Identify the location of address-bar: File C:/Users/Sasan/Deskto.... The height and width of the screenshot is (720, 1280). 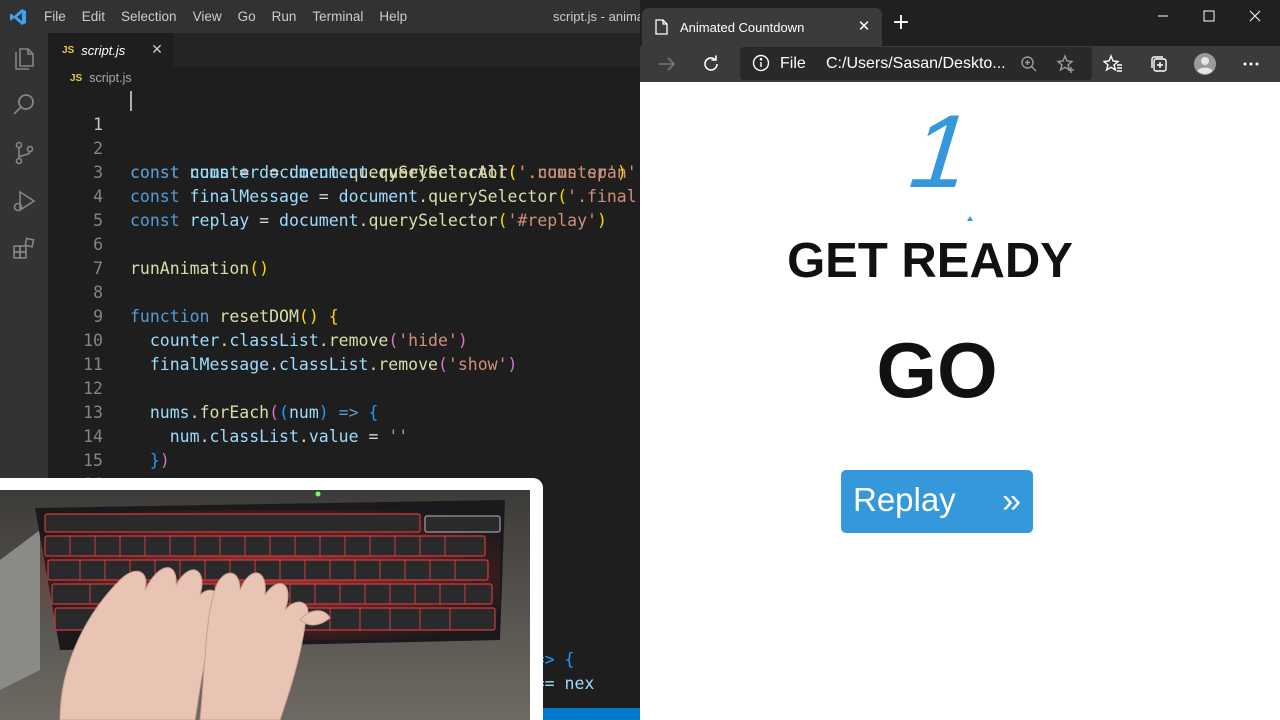
(916, 63).